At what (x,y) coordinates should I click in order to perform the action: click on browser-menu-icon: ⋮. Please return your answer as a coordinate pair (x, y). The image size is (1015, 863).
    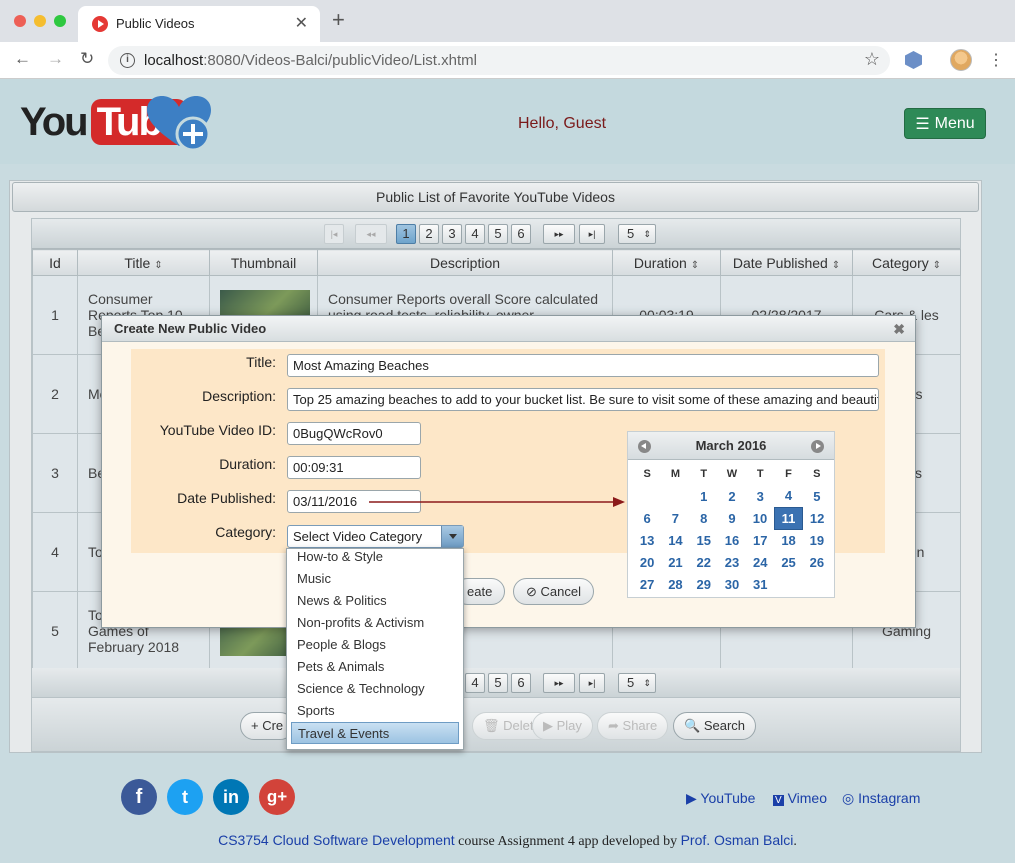
    Looking at the image, I should click on (996, 60).